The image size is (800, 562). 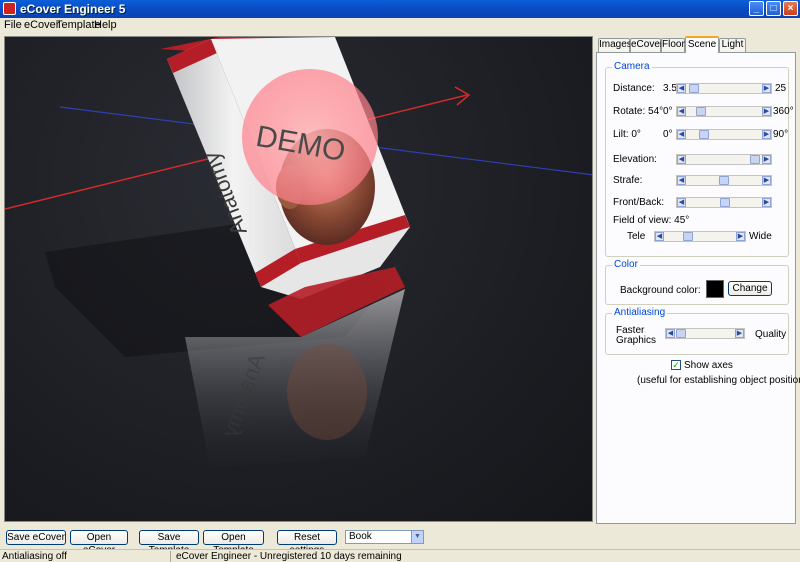 What do you see at coordinates (636, 236) in the screenshot?
I see `fov-min: Tele` at bounding box center [636, 236].